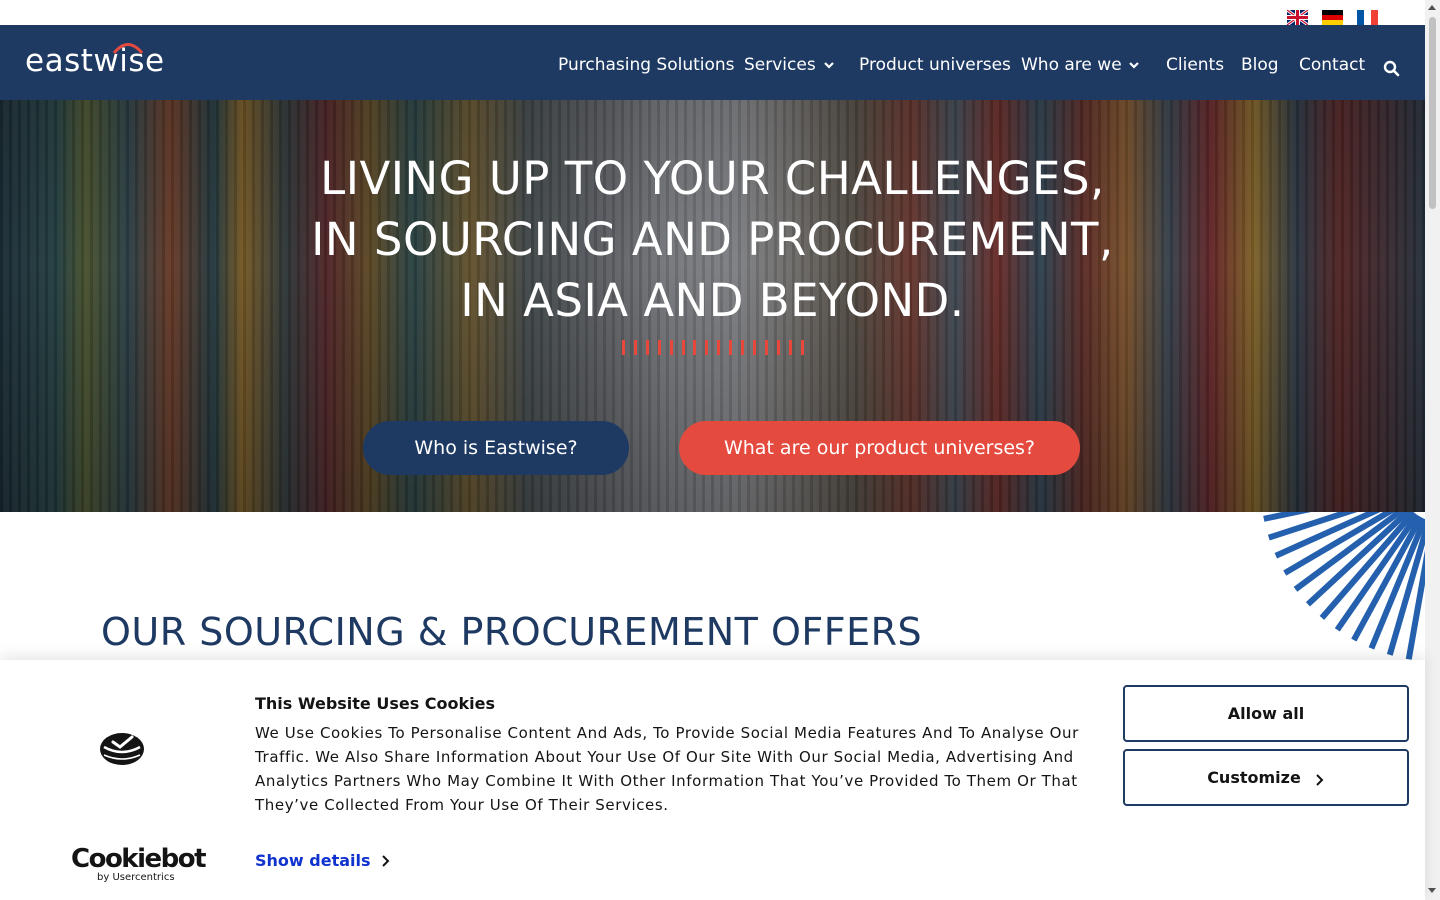 This screenshot has width=1440, height=900. I want to click on nav-services: Services, so click(789, 65).